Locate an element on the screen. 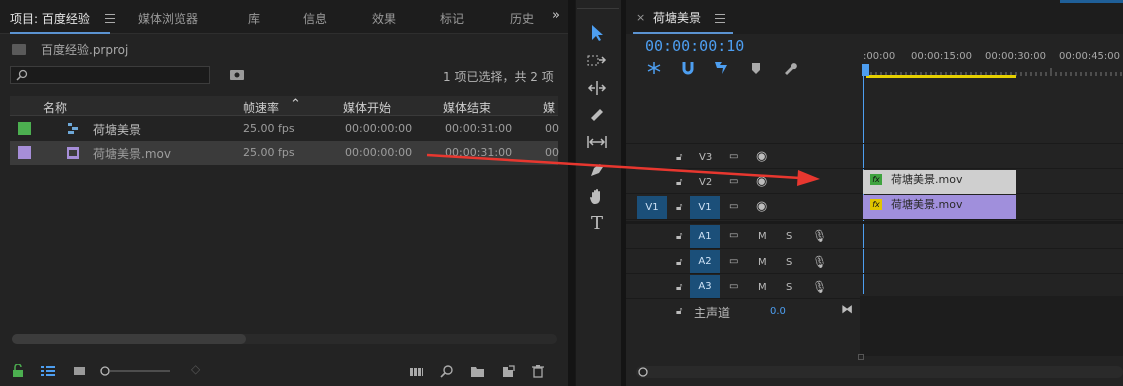 The height and width of the screenshot is (386, 1123). eye-icon: ◉ is located at coordinates (761, 206).